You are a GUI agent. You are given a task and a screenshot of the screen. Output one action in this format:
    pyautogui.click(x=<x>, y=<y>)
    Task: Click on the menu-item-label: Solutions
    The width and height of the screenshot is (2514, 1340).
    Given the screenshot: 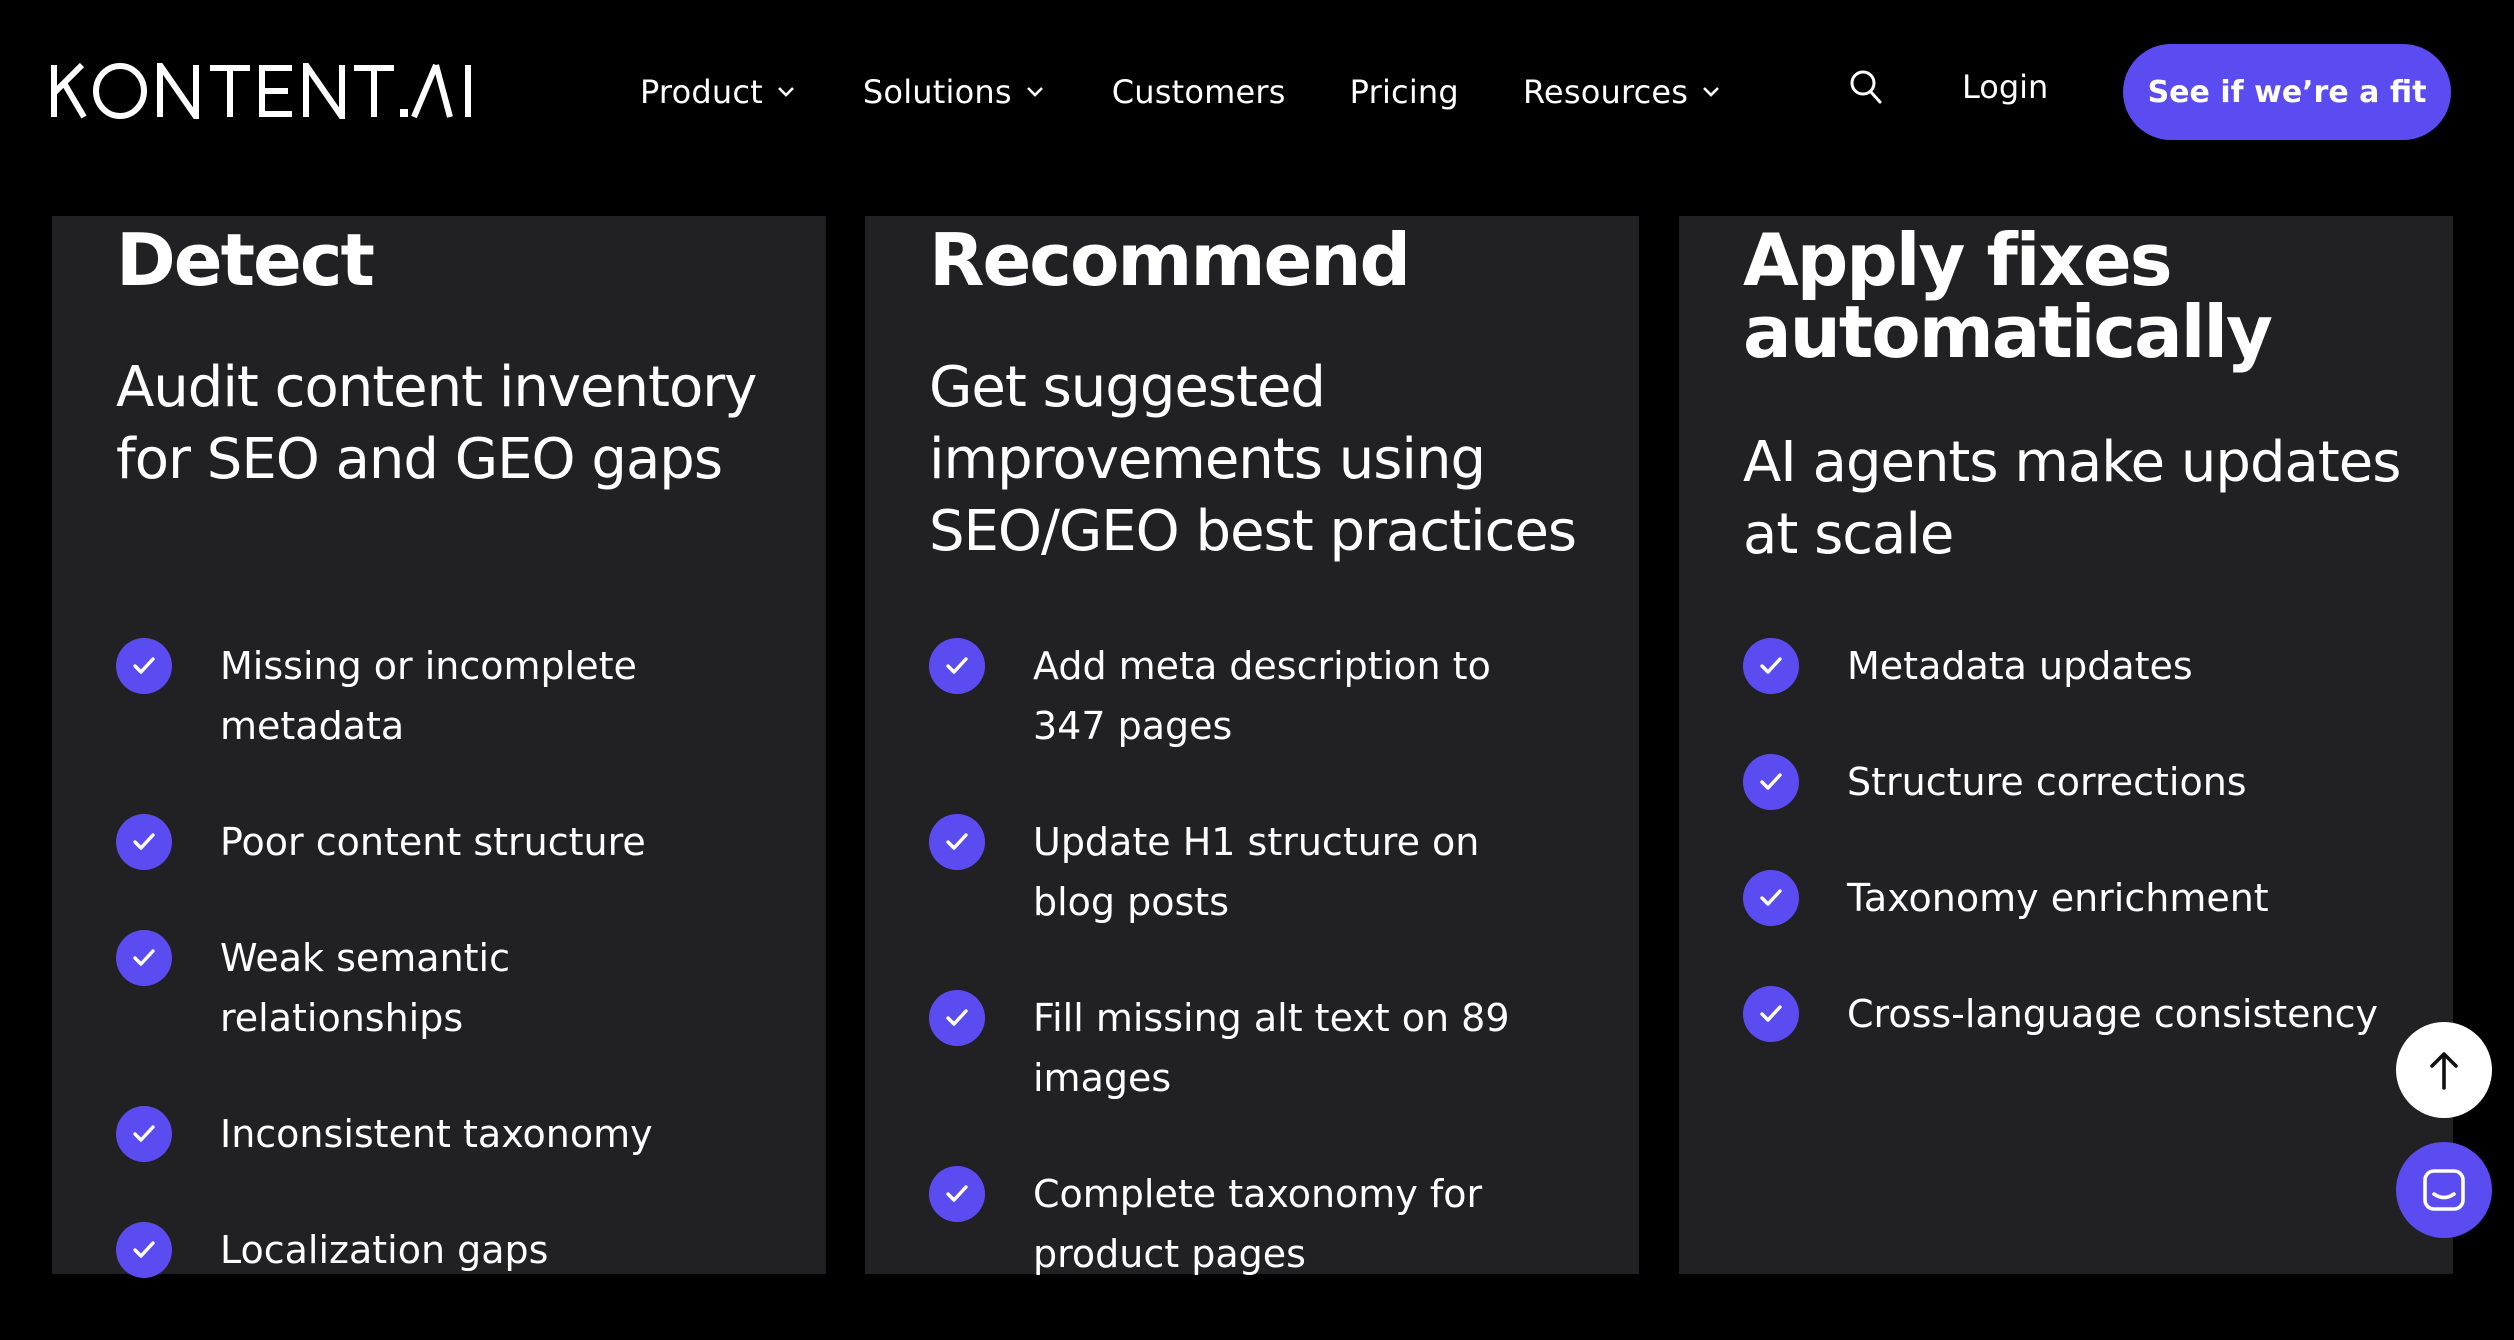 What is the action you would take?
    pyautogui.click(x=937, y=92)
    